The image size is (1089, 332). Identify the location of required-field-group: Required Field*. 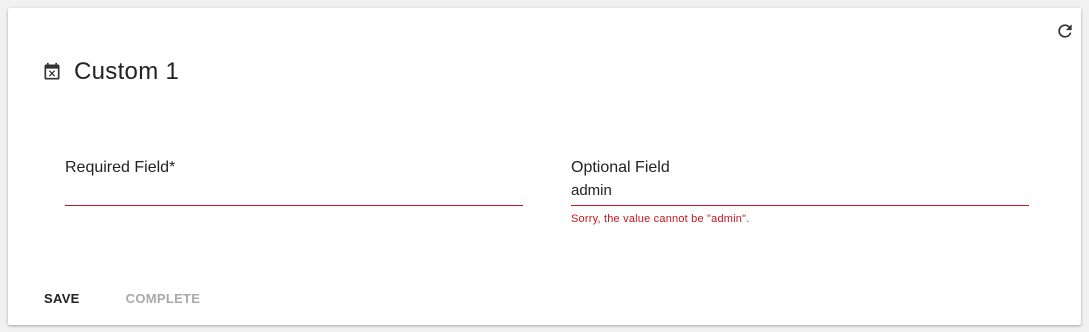
(294, 182).